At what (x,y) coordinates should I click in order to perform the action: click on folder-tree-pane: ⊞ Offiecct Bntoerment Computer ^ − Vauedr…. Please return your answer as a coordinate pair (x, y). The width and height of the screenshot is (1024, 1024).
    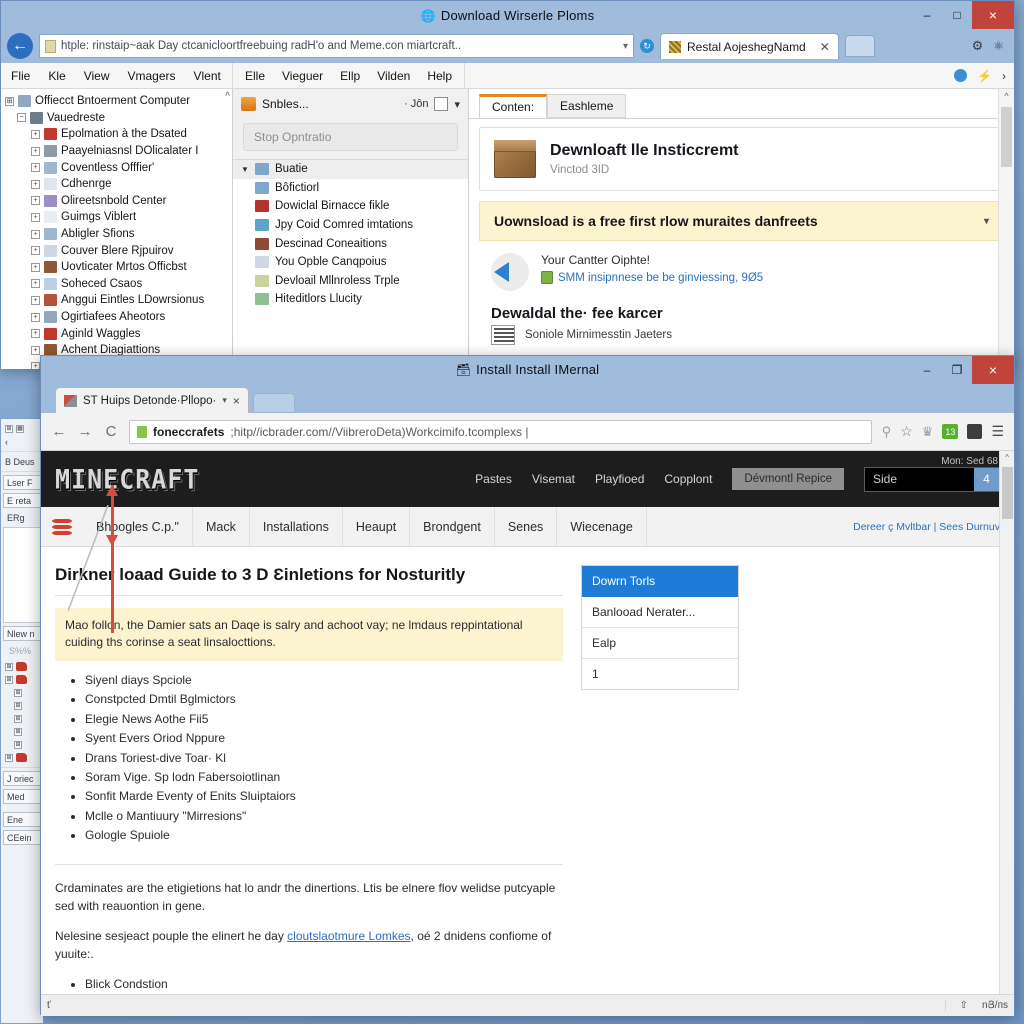
    Looking at the image, I should click on (117, 229).